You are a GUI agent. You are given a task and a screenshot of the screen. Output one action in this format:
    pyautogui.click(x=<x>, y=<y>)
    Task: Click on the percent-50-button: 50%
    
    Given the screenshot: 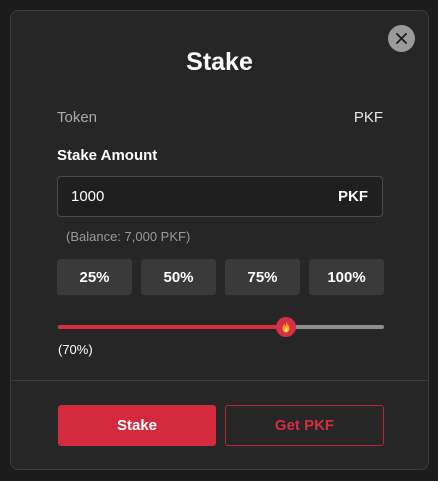 What is the action you would take?
    pyautogui.click(x=178, y=277)
    